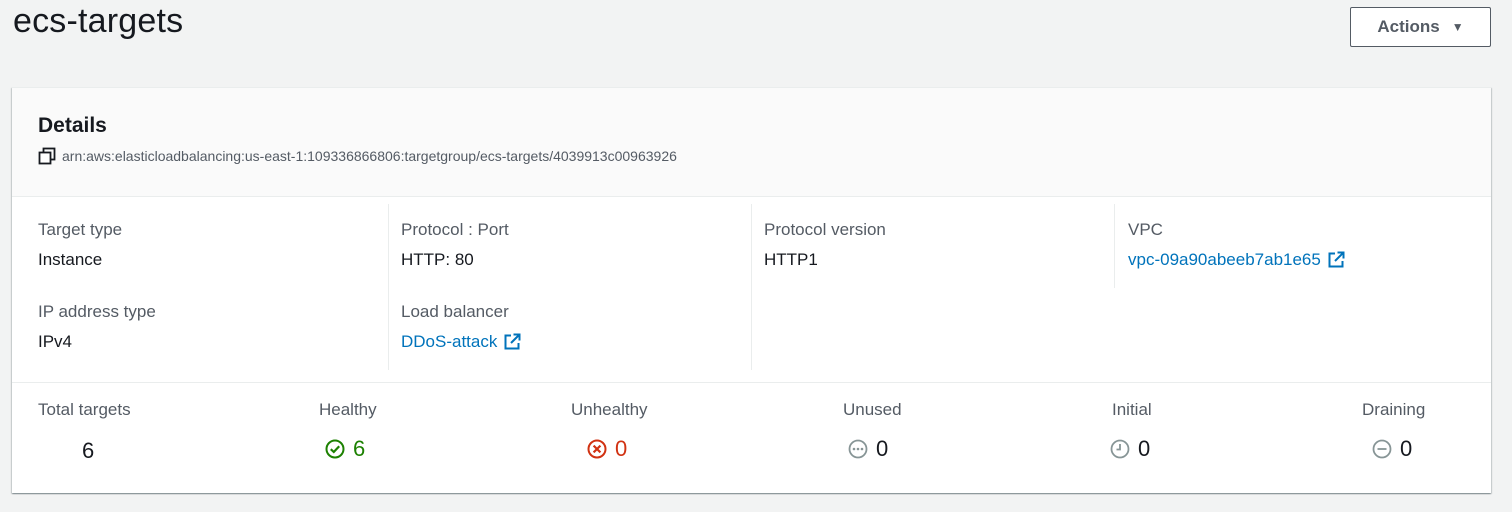 The width and height of the screenshot is (1512, 512). I want to click on copy-icon, so click(47, 156).